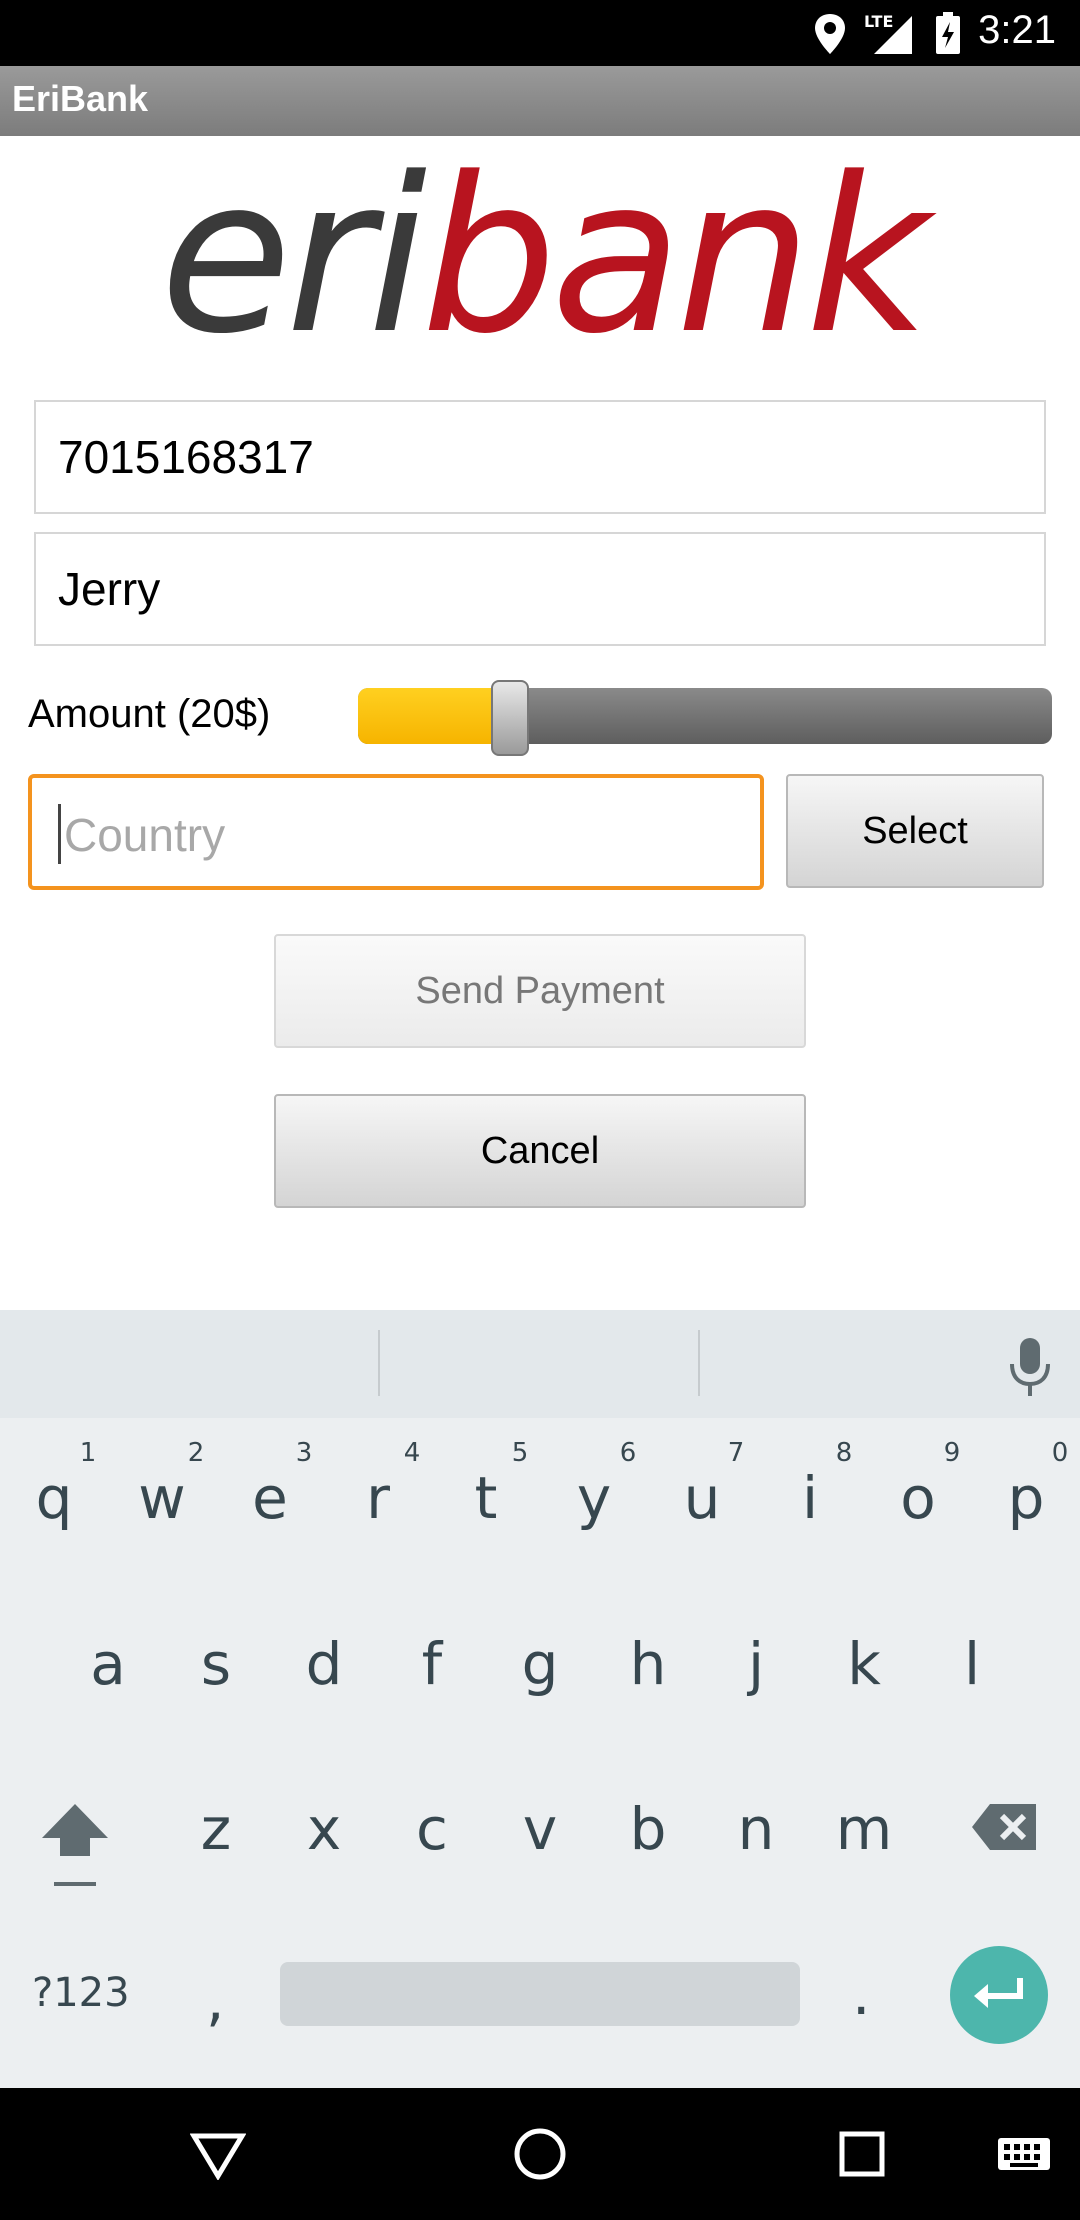 Image resolution: width=1080 pixels, height=2220 pixels. What do you see at coordinates (756, 1829) in the screenshot?
I see `key-n: n` at bounding box center [756, 1829].